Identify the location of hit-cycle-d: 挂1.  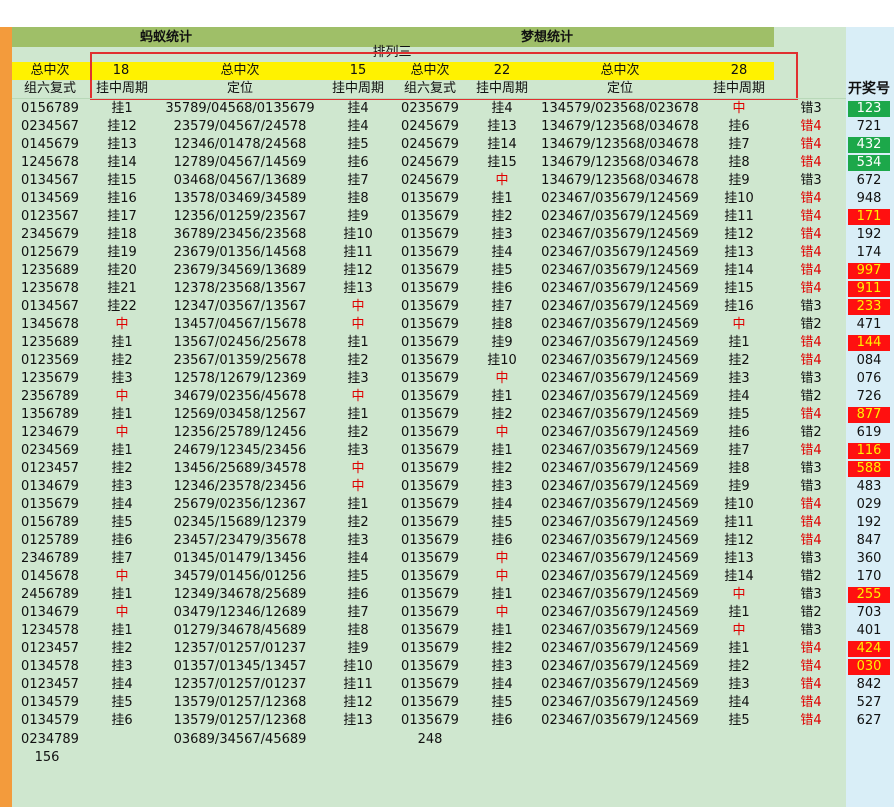
(739, 342).